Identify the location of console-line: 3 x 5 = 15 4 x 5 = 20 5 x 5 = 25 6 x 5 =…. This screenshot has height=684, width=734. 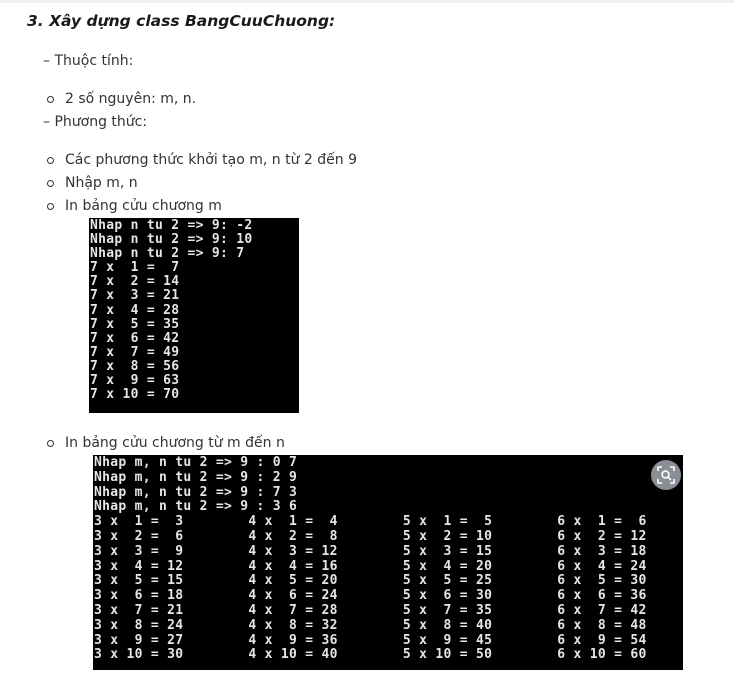
(370, 581).